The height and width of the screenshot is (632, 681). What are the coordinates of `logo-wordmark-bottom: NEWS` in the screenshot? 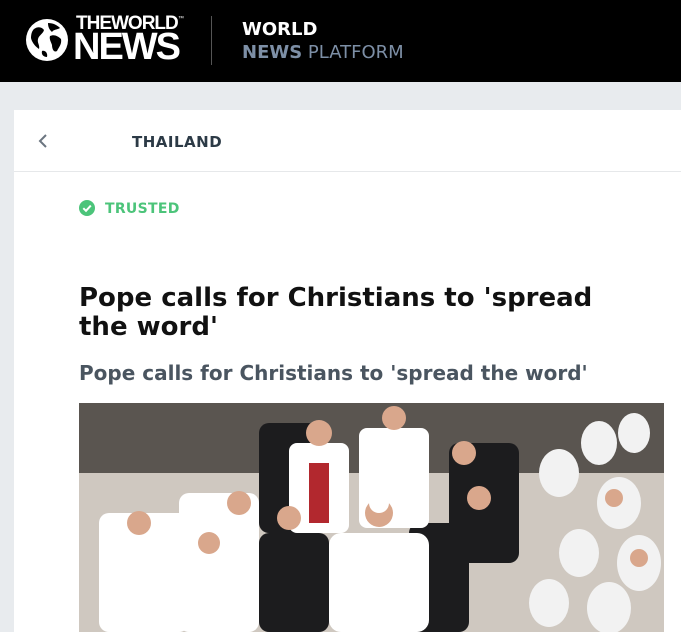 It's located at (127, 47).